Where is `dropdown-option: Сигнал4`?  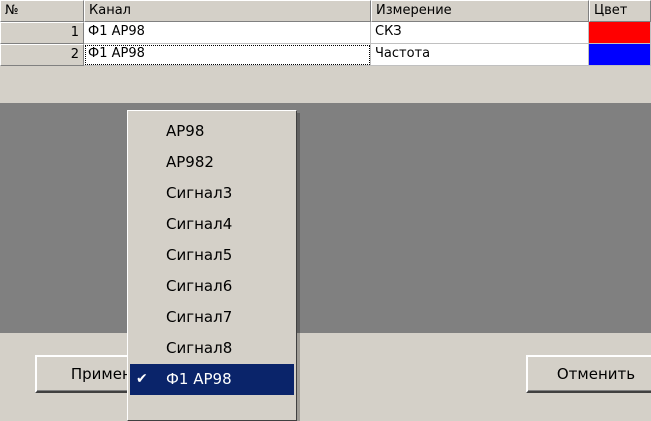
dropdown-option: Сигнал4 is located at coordinates (212, 224).